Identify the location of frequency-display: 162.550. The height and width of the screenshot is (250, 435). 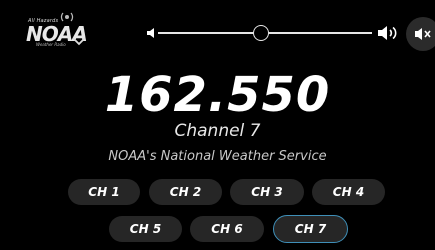
(217, 95).